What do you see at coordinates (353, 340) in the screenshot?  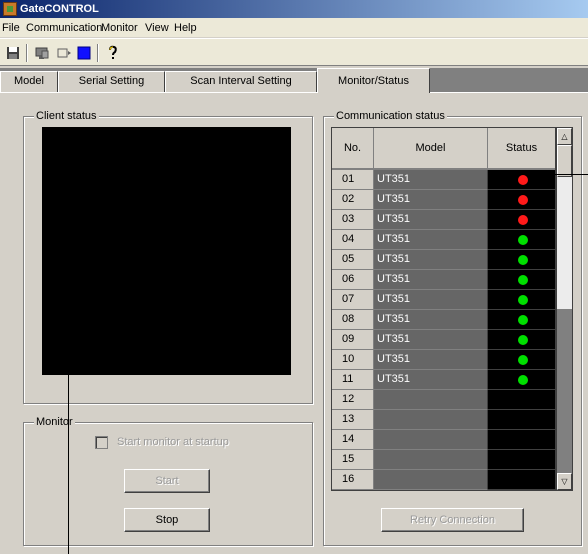 I see `row-number: 09` at bounding box center [353, 340].